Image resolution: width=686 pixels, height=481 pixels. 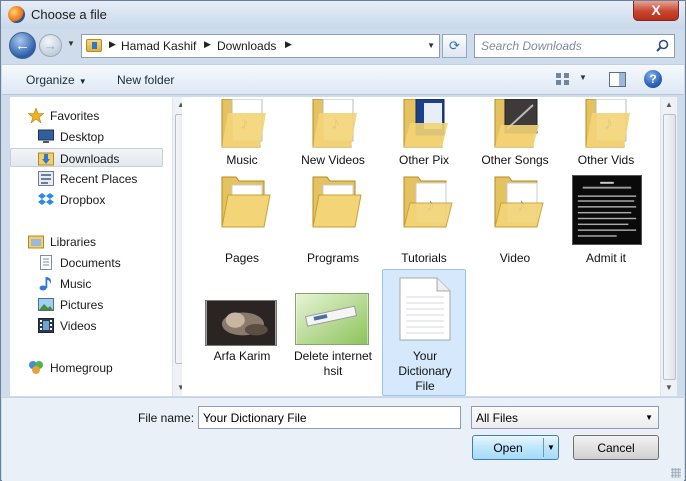 I want to click on documents-icon, so click(x=46, y=262).